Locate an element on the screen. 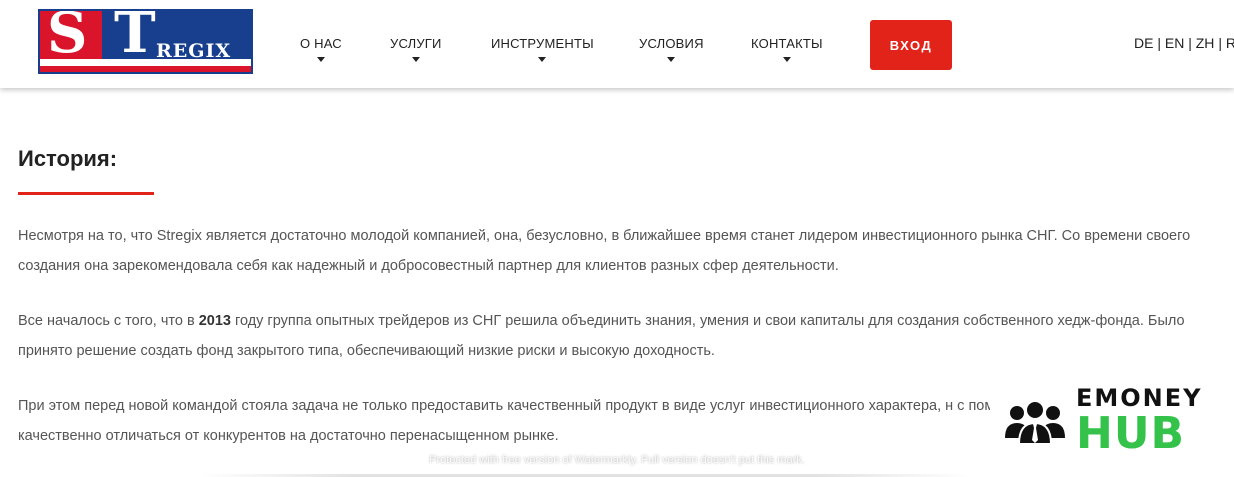 Image resolution: width=1234 pixels, height=477 pixels. lang-de: DE is located at coordinates (1143, 43).